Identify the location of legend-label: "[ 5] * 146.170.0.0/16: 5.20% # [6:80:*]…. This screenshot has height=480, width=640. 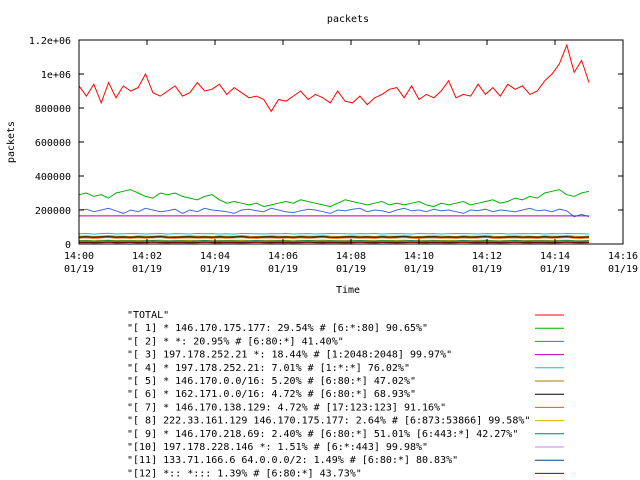
(271, 381).